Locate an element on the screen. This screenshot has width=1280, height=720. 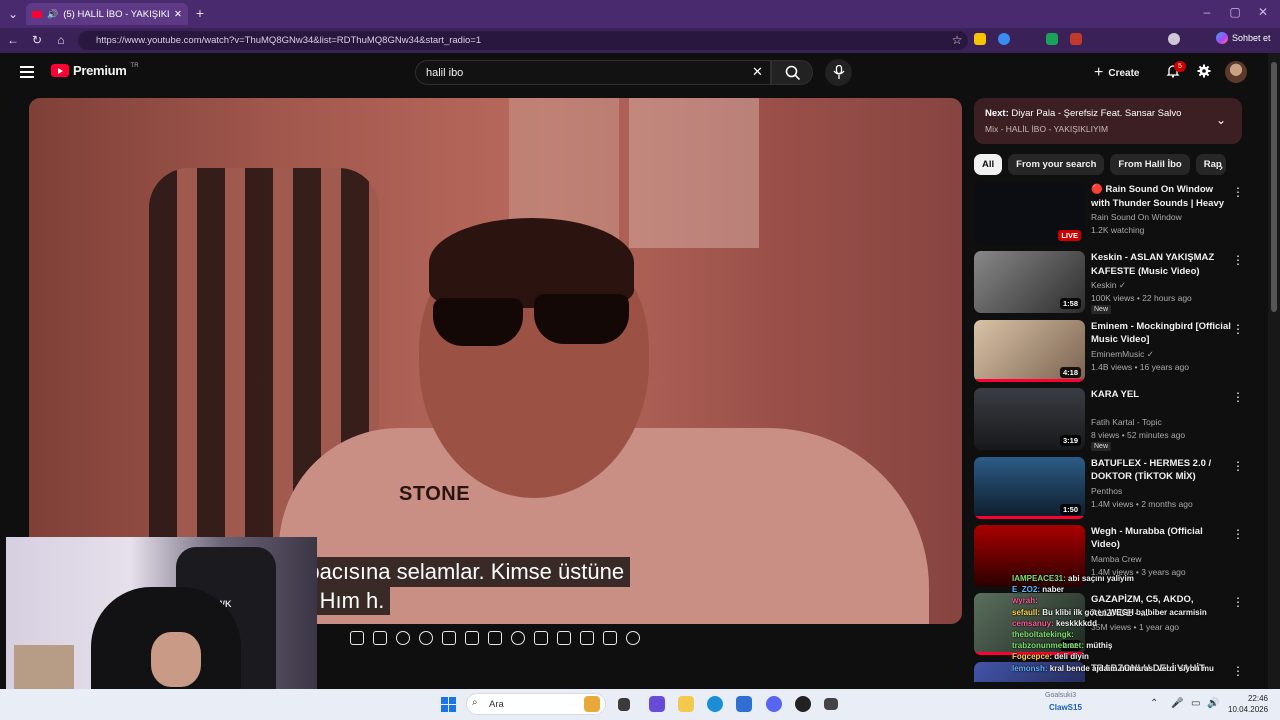
speaker-icon: 🔊 is located at coordinates (52, 14).